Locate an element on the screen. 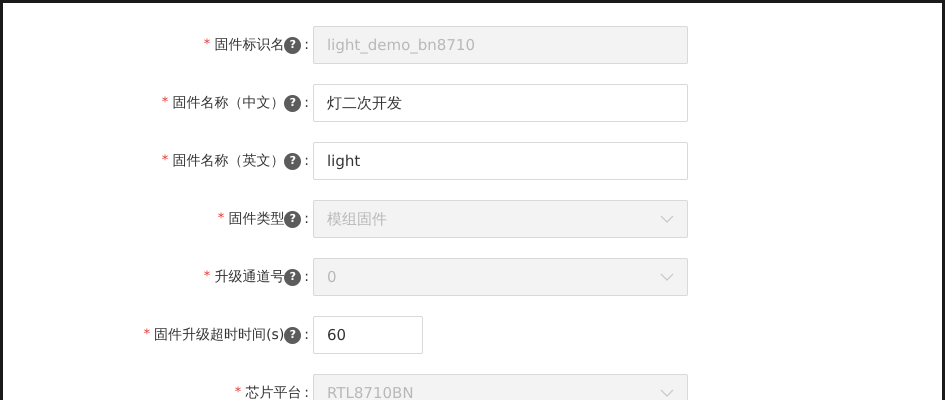 This screenshot has width=945, height=400. field-label: 芯片平台 is located at coordinates (273, 392).